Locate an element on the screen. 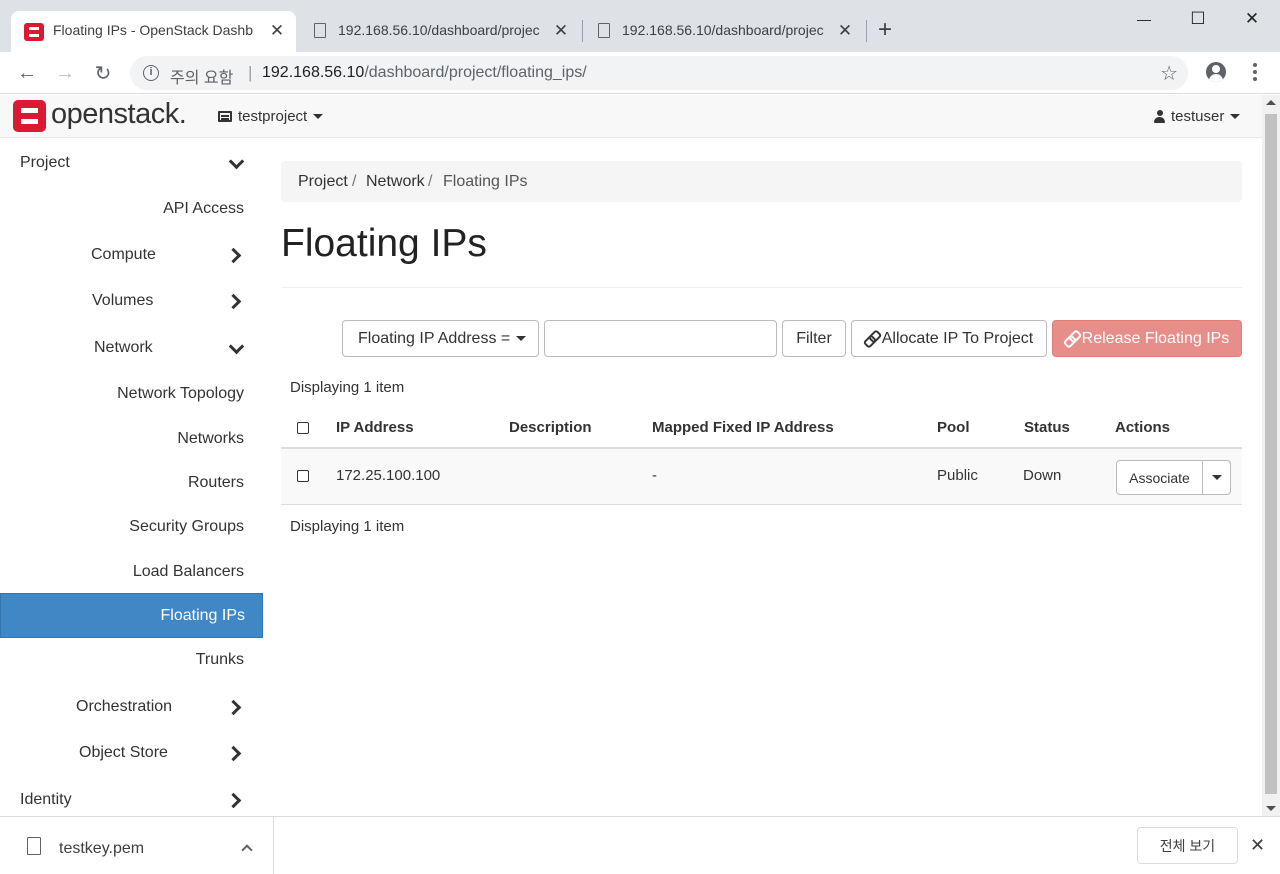 The width and height of the screenshot is (1280, 874). page-title: Floating IPs is located at coordinates (384, 243).